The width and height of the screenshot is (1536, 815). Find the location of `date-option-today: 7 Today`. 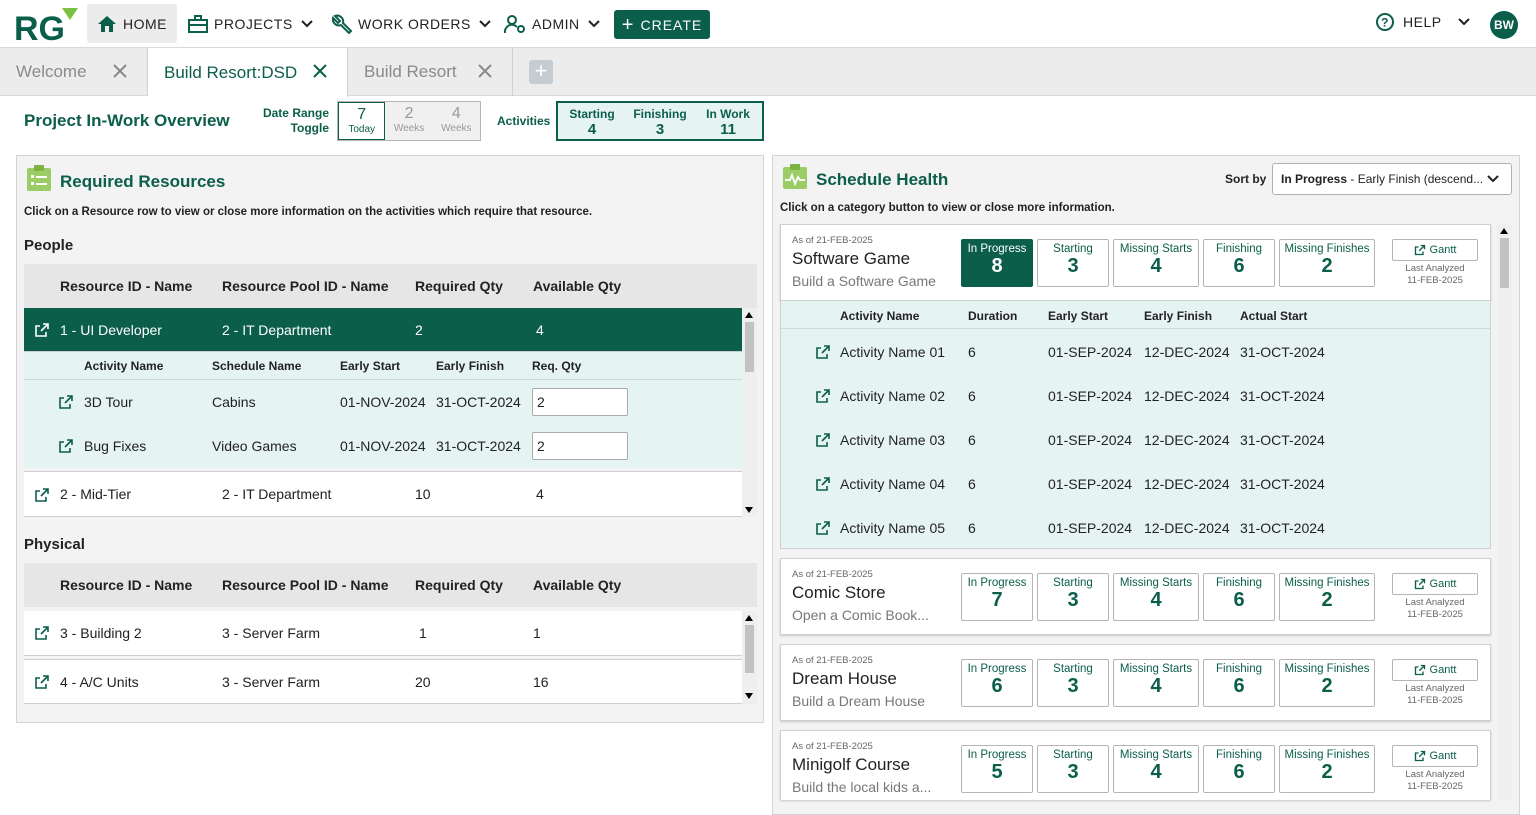

date-option-today: 7 Today is located at coordinates (362, 121).